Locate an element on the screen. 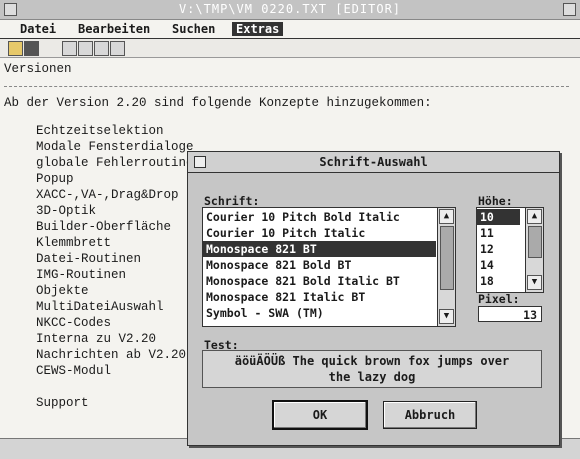  editor-line: Interna zu V2.20 is located at coordinates (96, 339).